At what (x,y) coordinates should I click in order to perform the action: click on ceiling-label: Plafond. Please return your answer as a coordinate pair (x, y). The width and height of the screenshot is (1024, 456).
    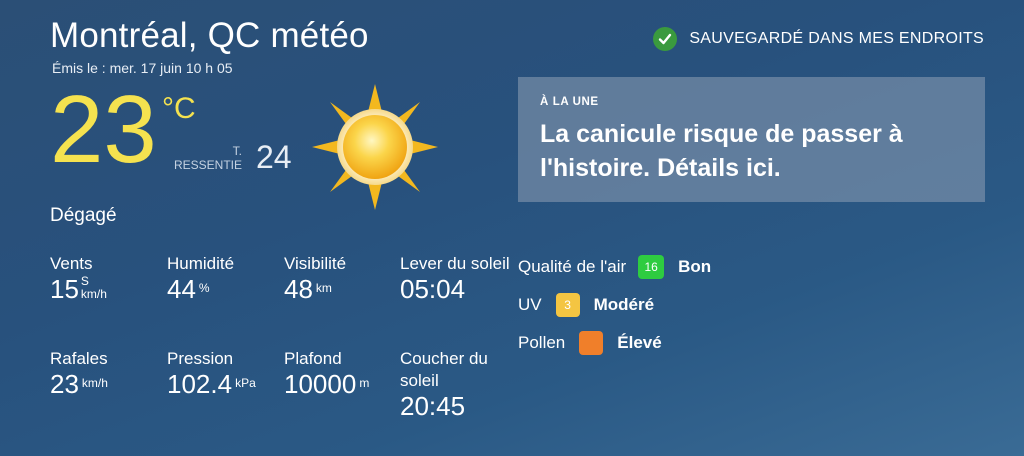
    Looking at the image, I should click on (313, 358).